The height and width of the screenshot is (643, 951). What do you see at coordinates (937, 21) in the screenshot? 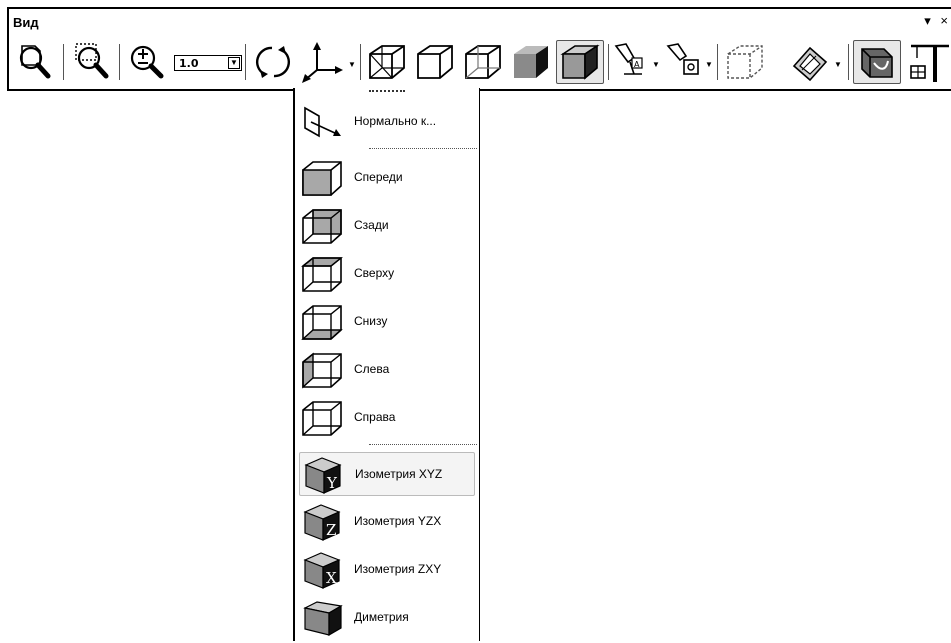
I see `panel-controls: ▾ ×` at bounding box center [937, 21].